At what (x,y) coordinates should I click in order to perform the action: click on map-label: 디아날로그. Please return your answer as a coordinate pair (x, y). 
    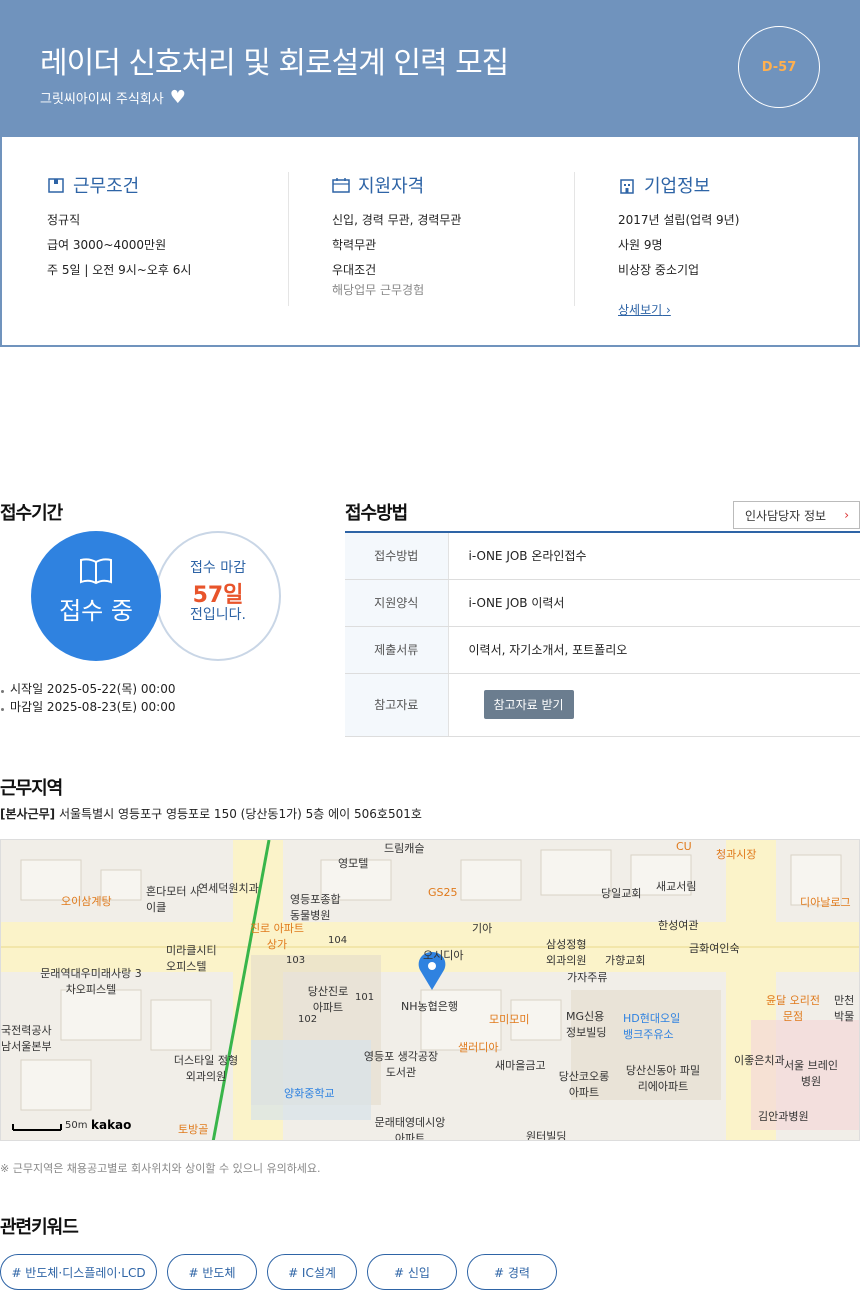
    Looking at the image, I should click on (825, 902).